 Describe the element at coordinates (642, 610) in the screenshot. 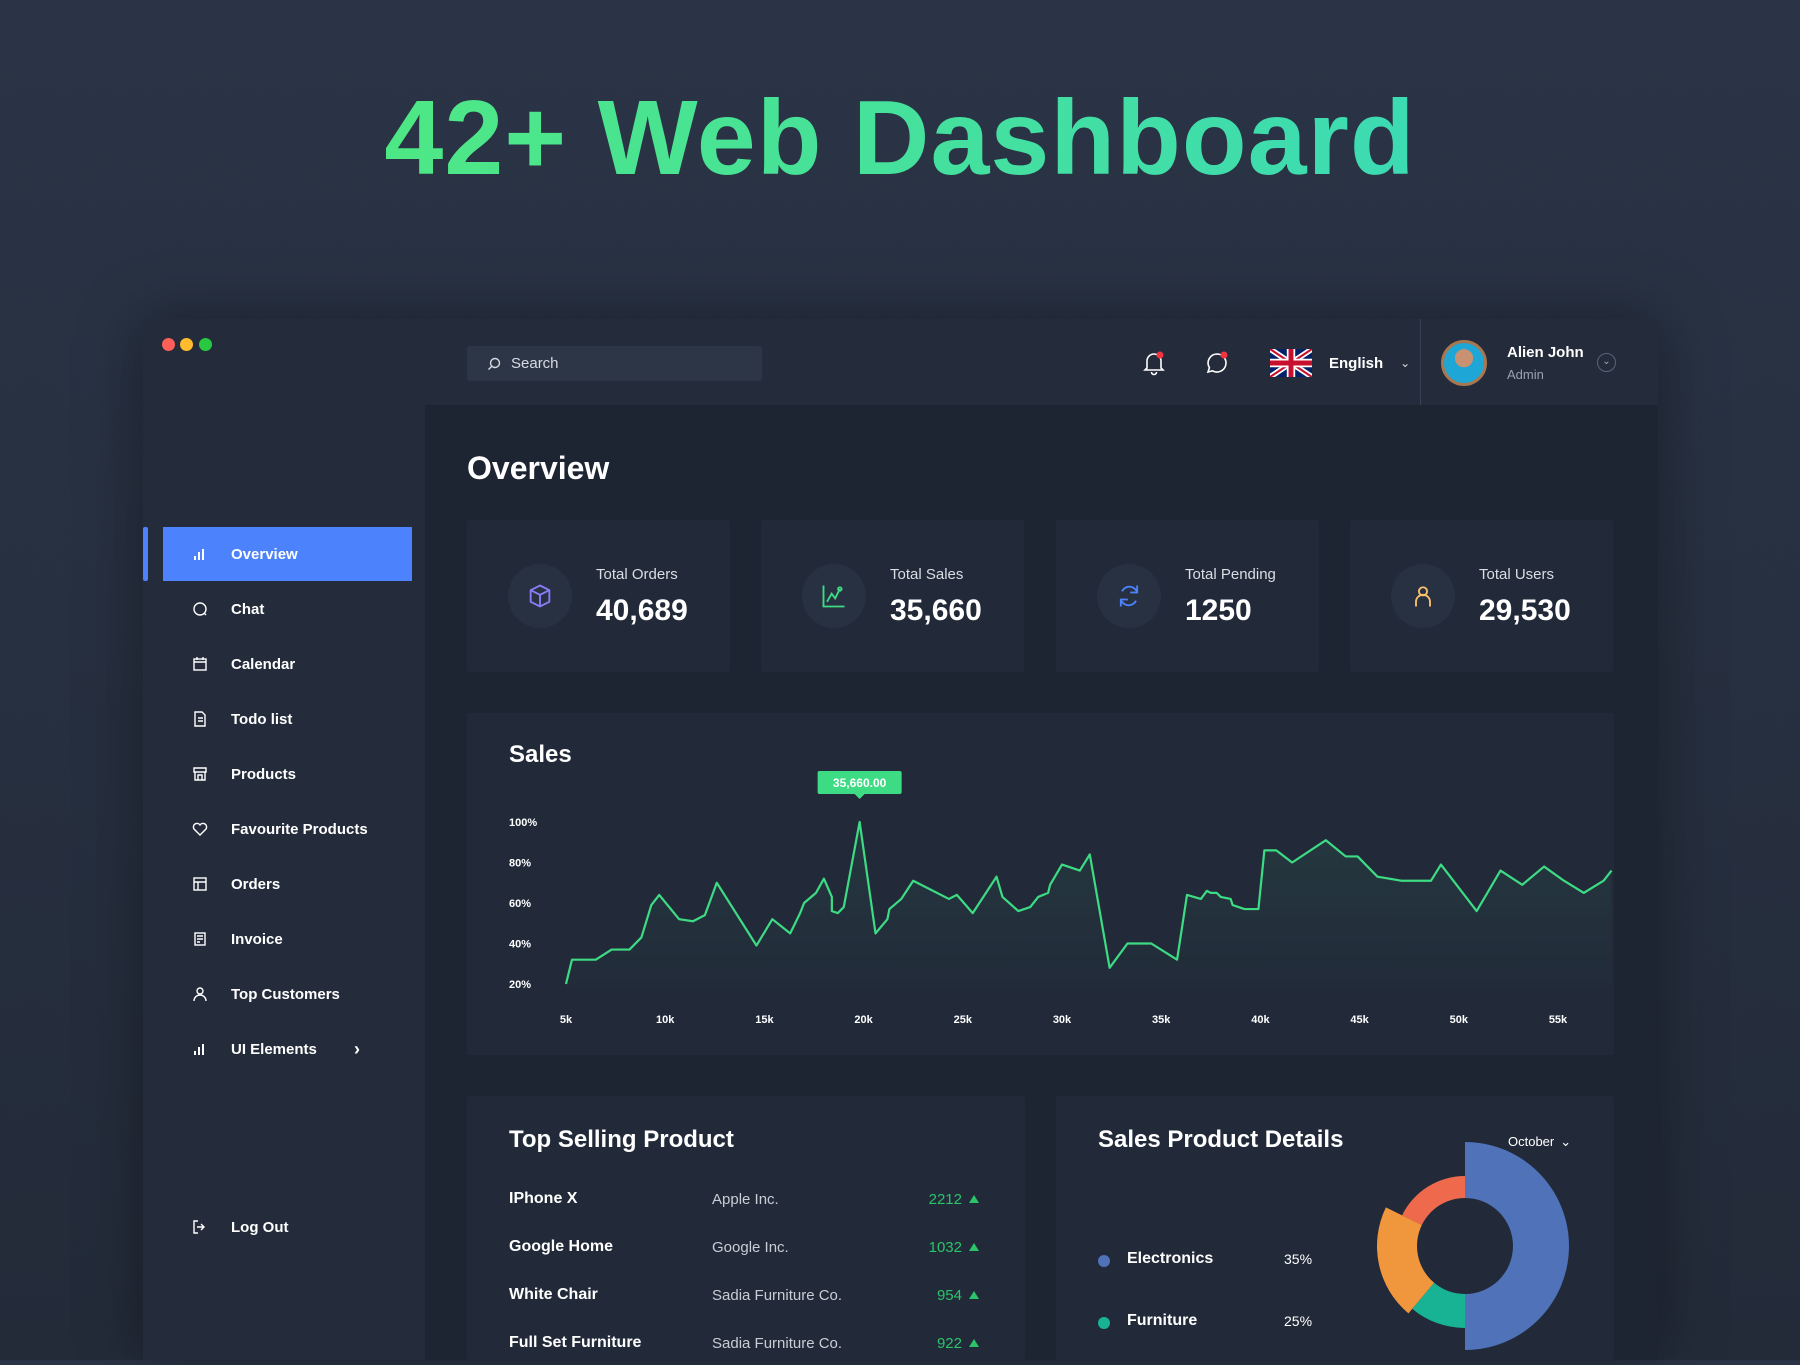

I see `stat-value: 40,689` at that location.